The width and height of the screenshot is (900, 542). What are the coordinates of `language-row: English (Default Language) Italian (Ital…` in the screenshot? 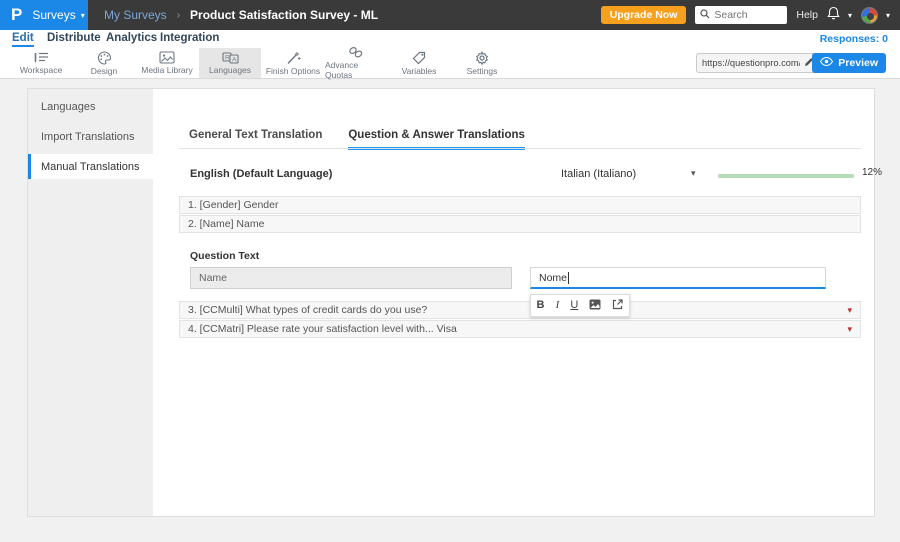 It's located at (517, 175).